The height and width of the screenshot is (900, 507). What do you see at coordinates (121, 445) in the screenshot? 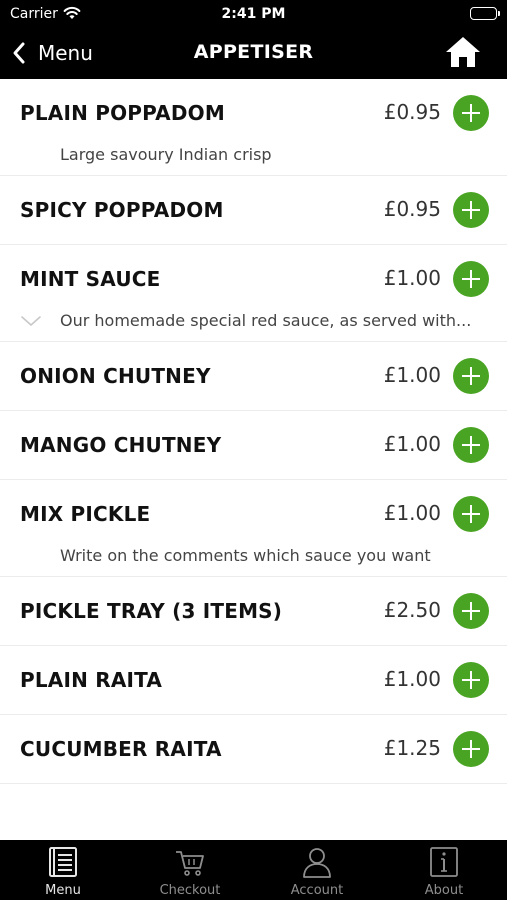
I see `item-name: MANGO CHUTNEY` at bounding box center [121, 445].